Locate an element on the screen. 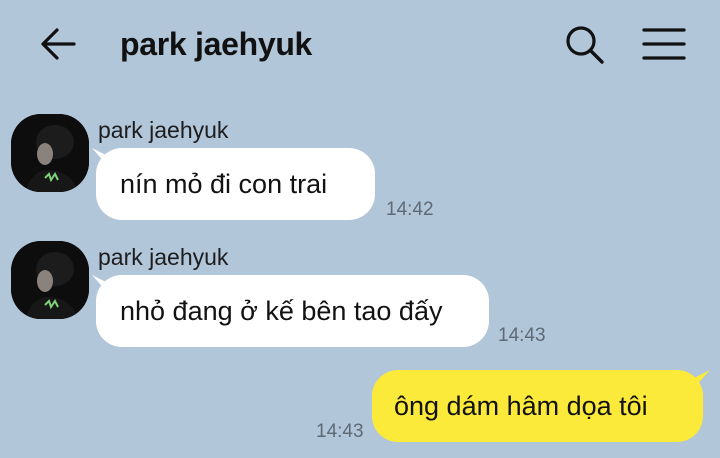 The height and width of the screenshot is (458, 720). menu-button is located at coordinates (664, 44).